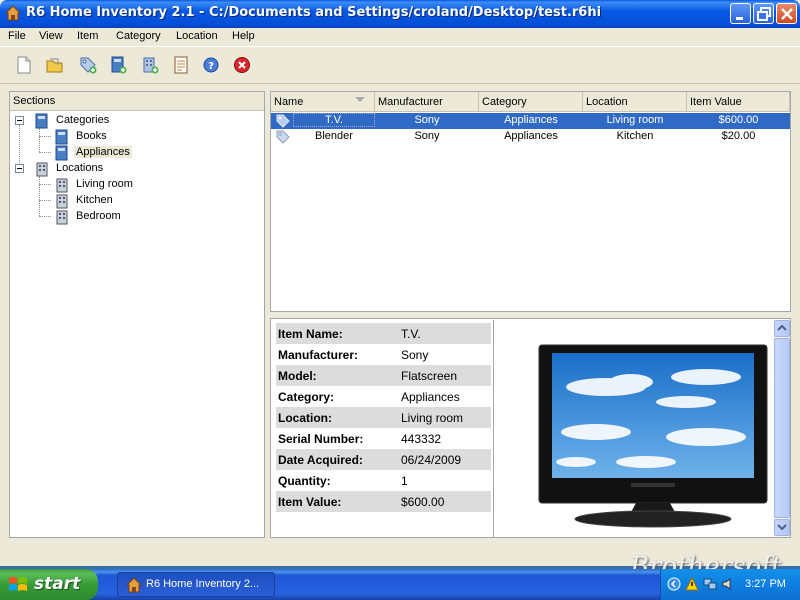  I want to click on cell-location: Living room, so click(635, 120).